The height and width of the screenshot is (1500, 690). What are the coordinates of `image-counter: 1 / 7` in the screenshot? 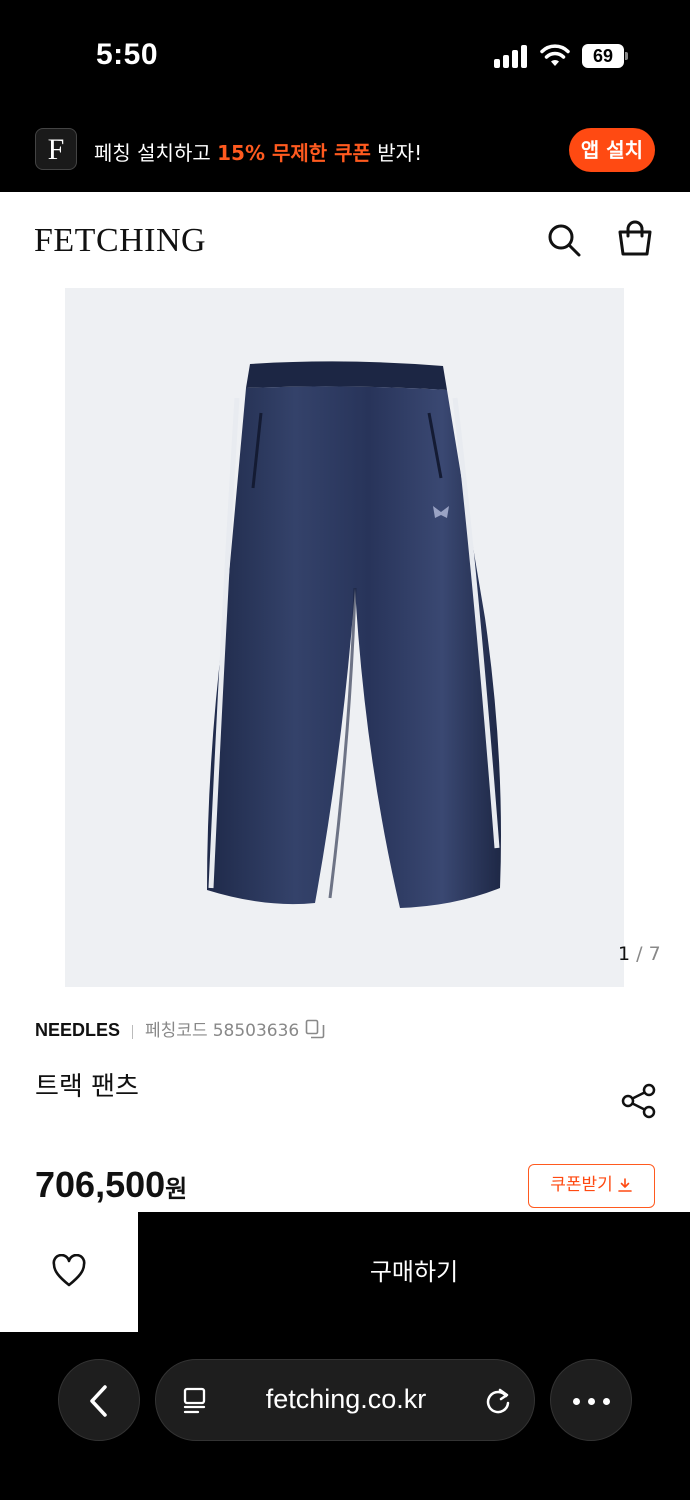 It's located at (639, 954).